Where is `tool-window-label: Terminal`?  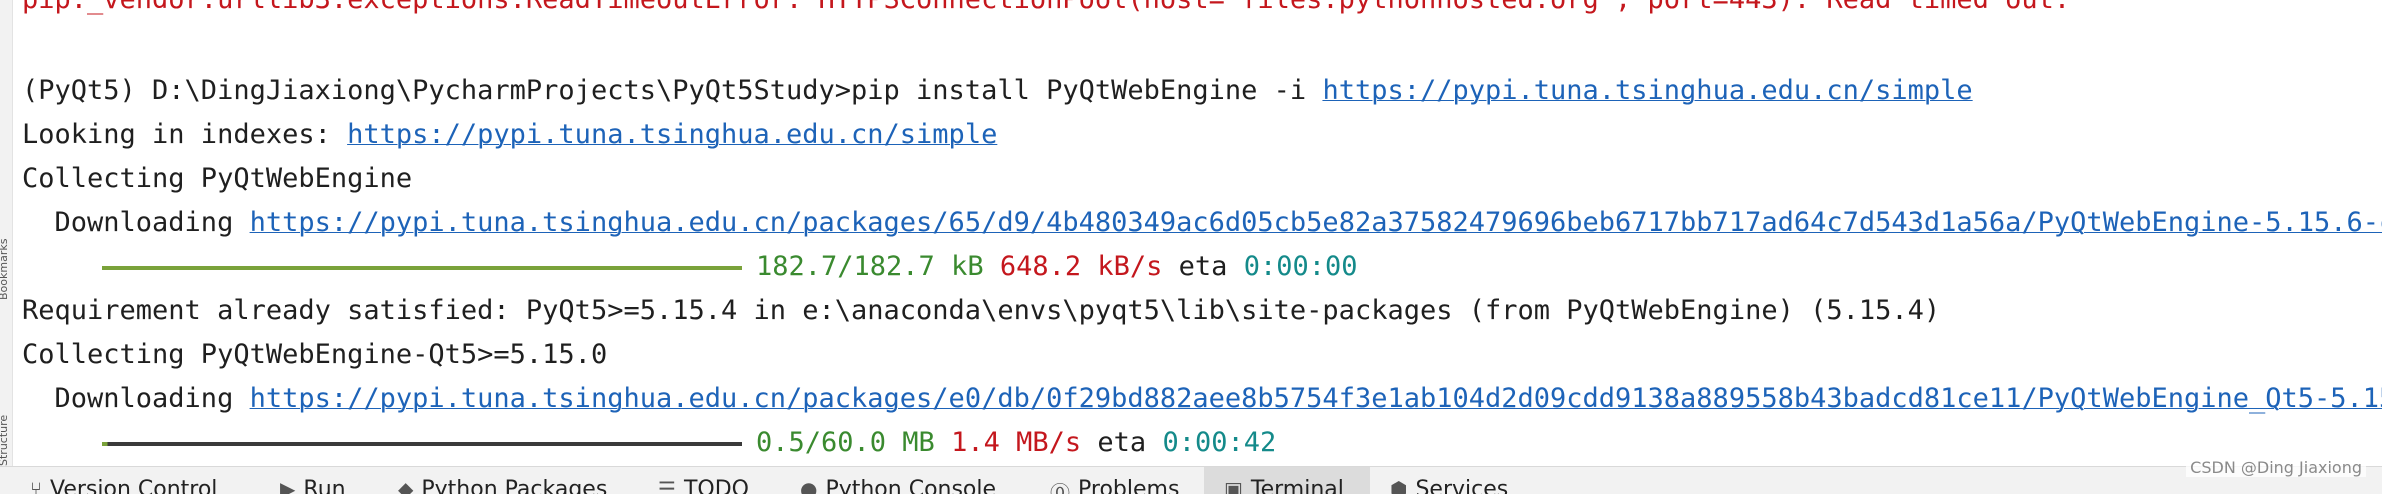
tool-window-label: Terminal is located at coordinates (1297, 485).